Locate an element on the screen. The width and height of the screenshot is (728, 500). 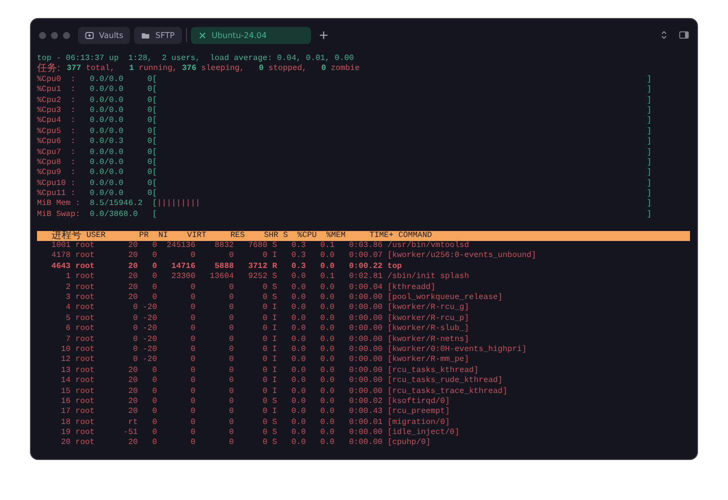
table-cell-text: /usr/bin/vmtoolsd is located at coordinates (428, 246).